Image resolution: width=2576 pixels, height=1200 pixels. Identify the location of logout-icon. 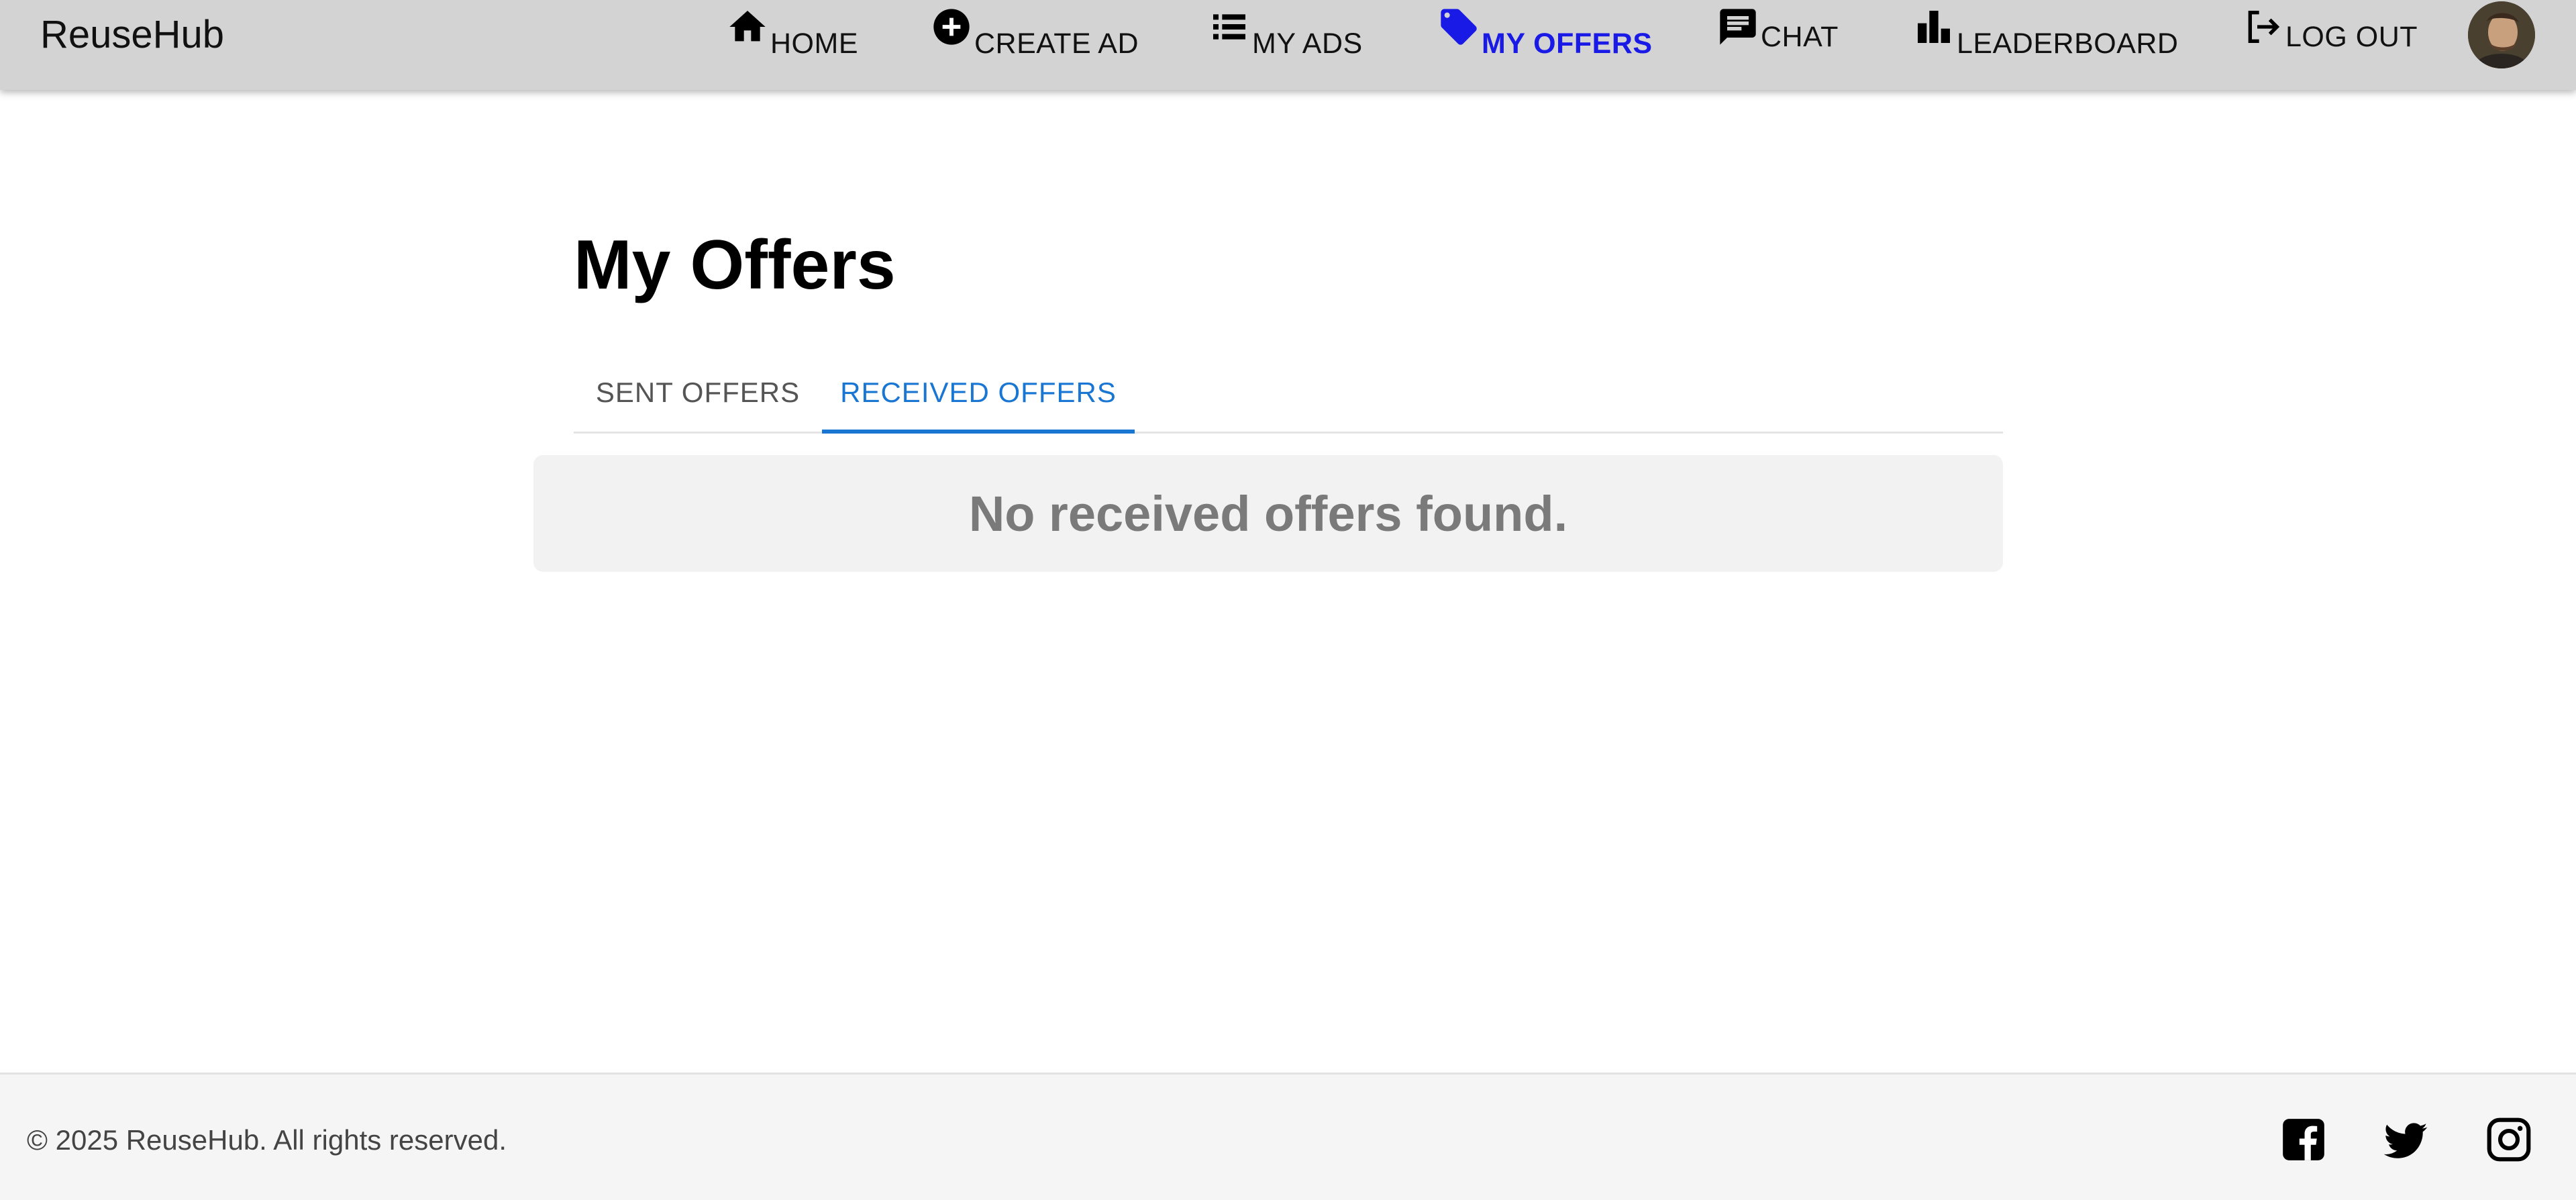
(2262, 26).